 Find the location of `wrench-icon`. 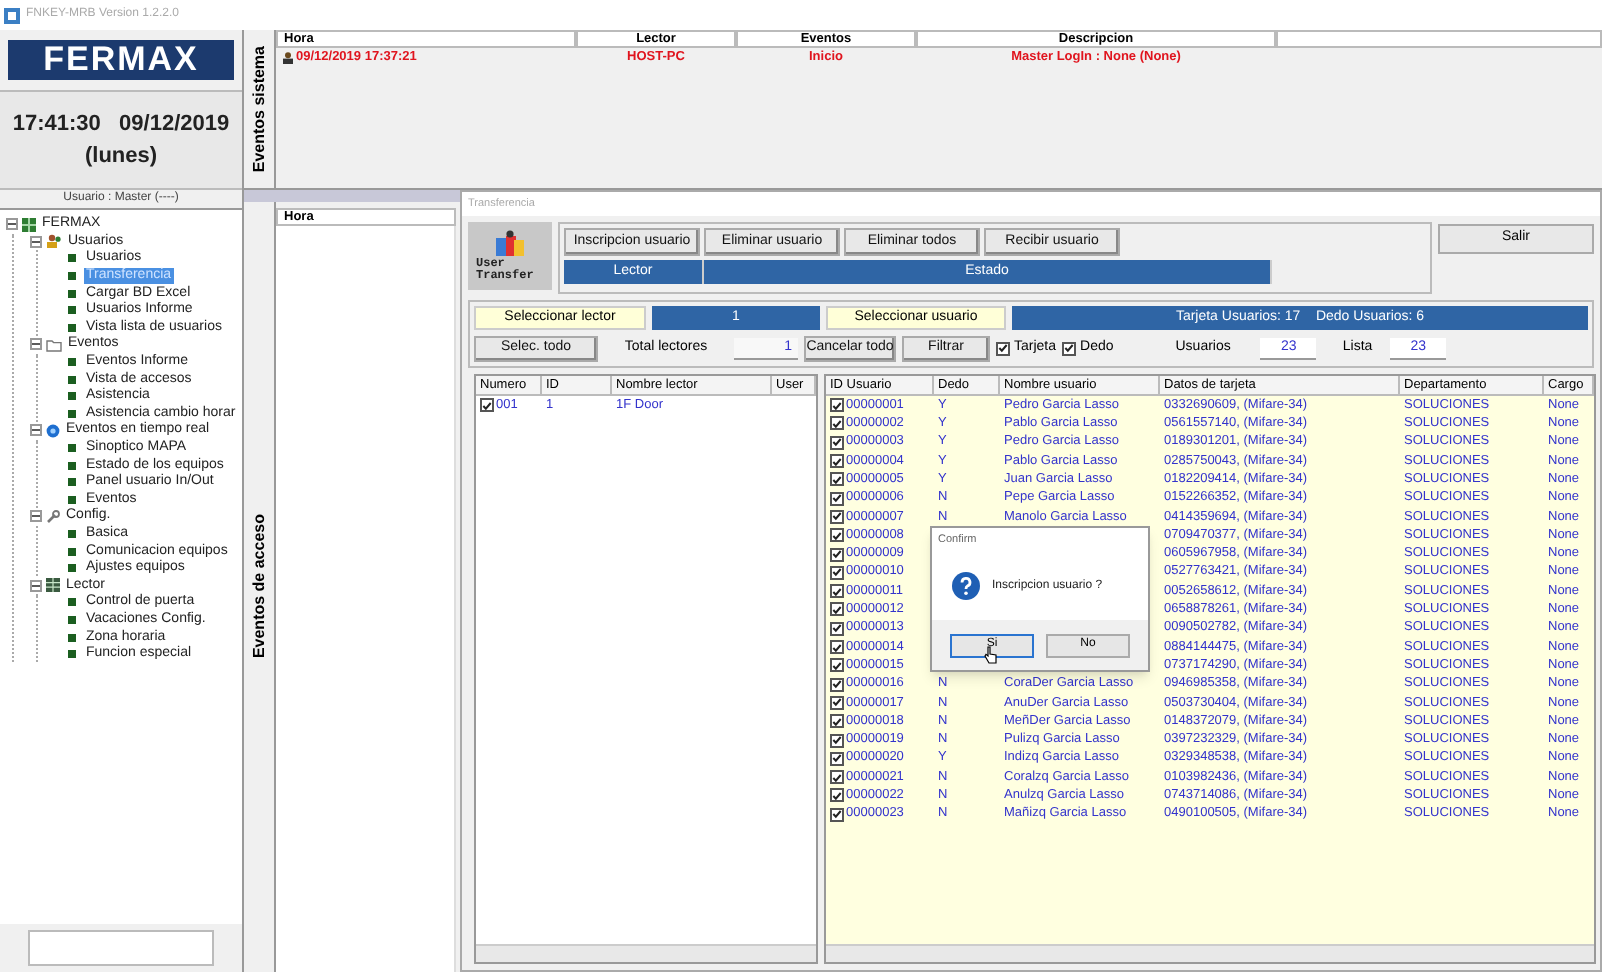

wrench-icon is located at coordinates (53, 516).